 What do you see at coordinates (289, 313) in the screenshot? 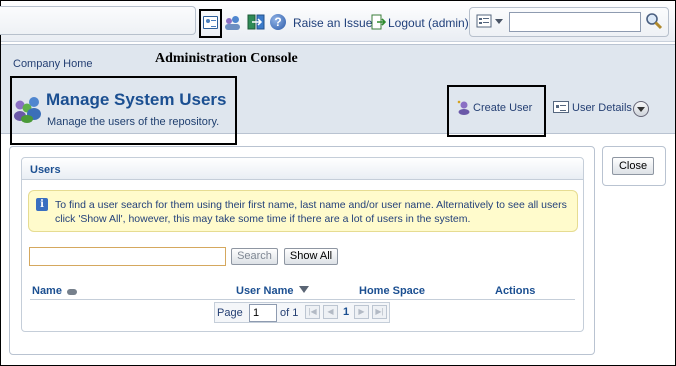
I see `pager-of-label: of 1` at bounding box center [289, 313].